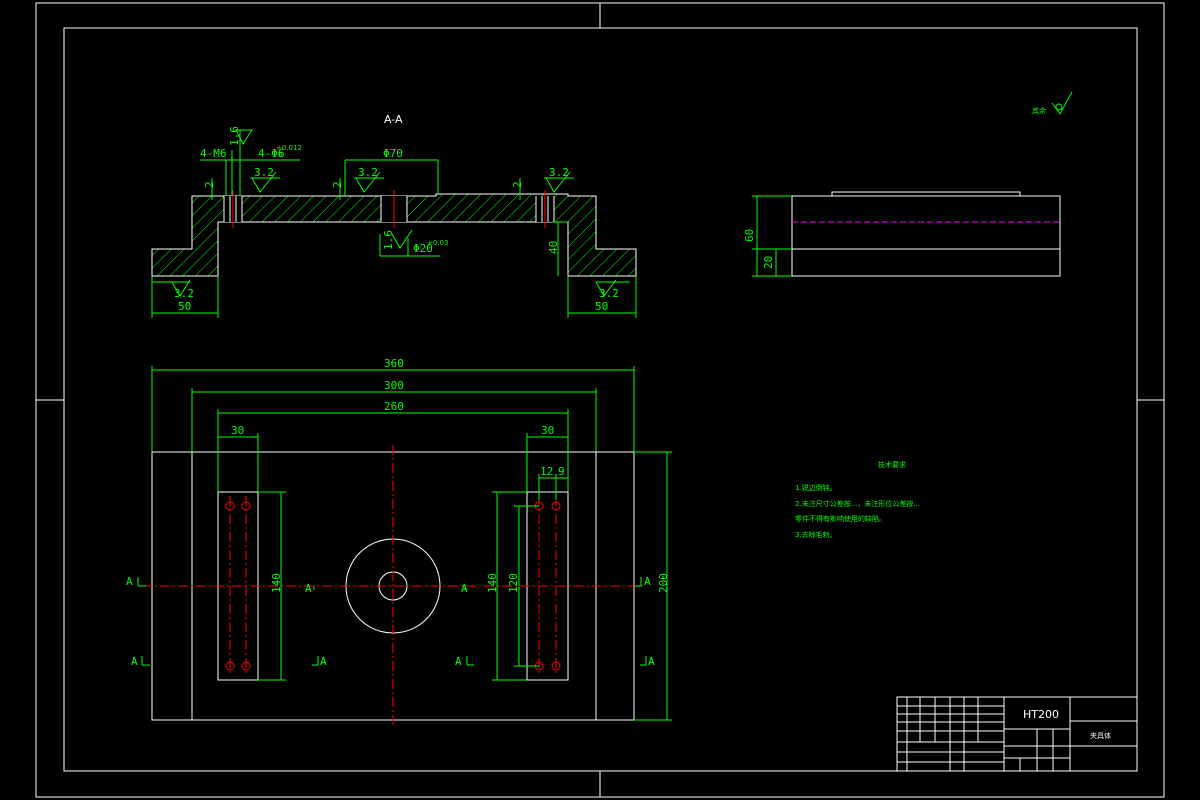 The image size is (1200, 800). What do you see at coordinates (1052, 103) in the screenshot?
I see `general-roughness: 其余` at bounding box center [1052, 103].